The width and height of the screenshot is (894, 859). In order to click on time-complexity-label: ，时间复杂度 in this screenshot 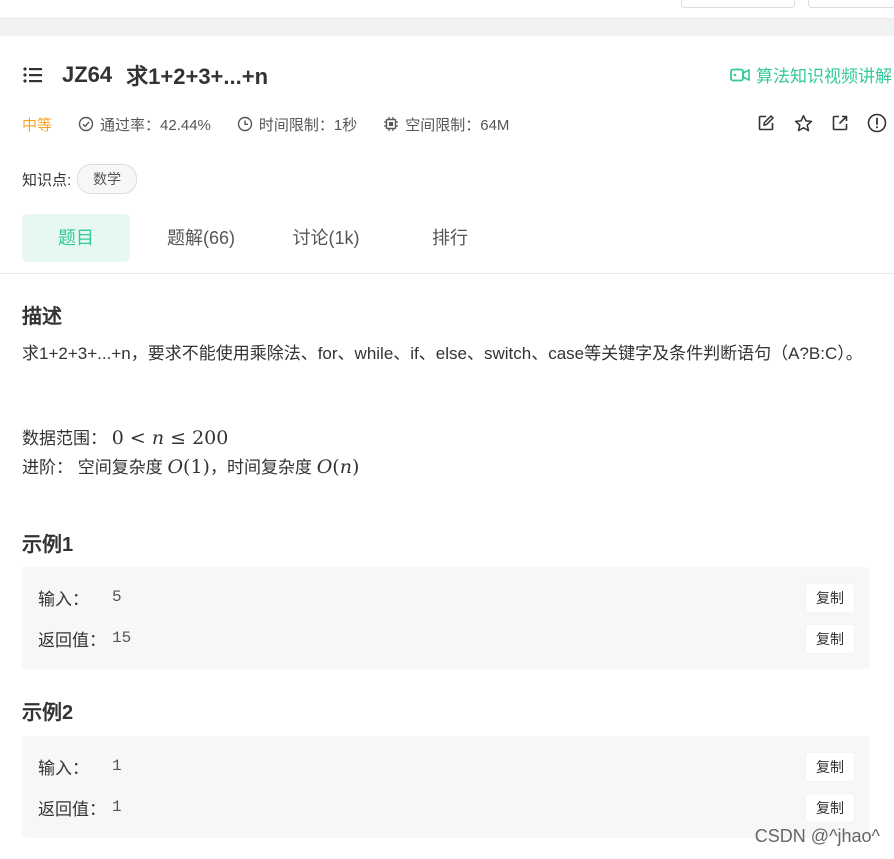, I will do `click(260, 467)`.